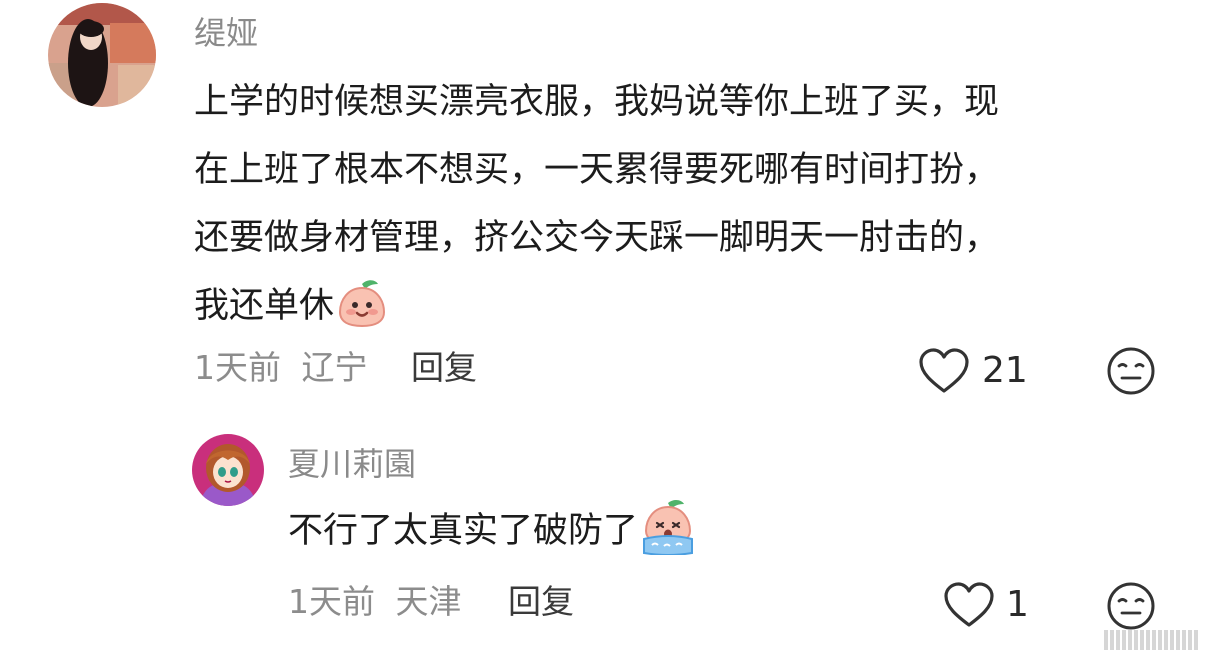 Image resolution: width=1206 pixels, height=660 pixels. Describe the element at coordinates (1017, 604) in the screenshot. I see `like-count: 1` at that location.